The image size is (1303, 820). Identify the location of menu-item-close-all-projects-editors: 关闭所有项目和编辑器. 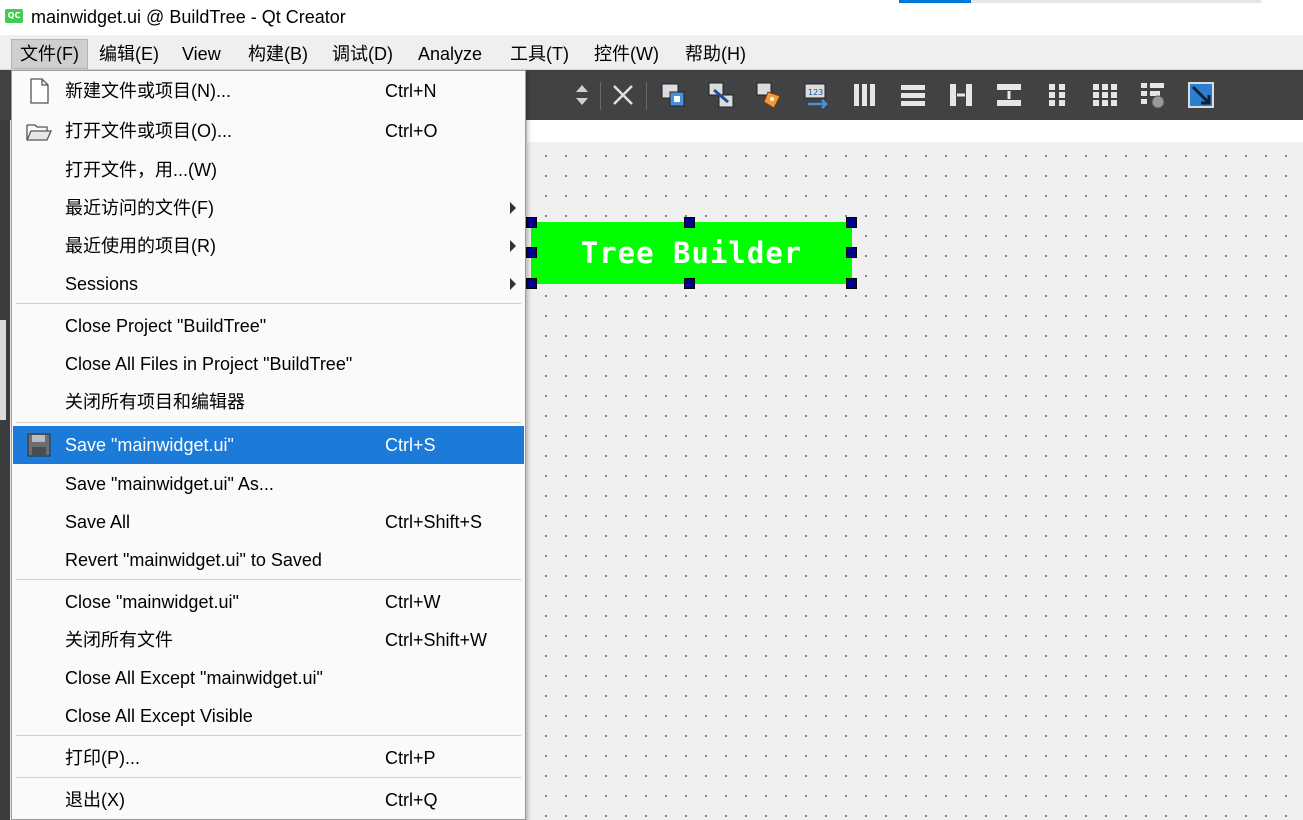
(268, 402).